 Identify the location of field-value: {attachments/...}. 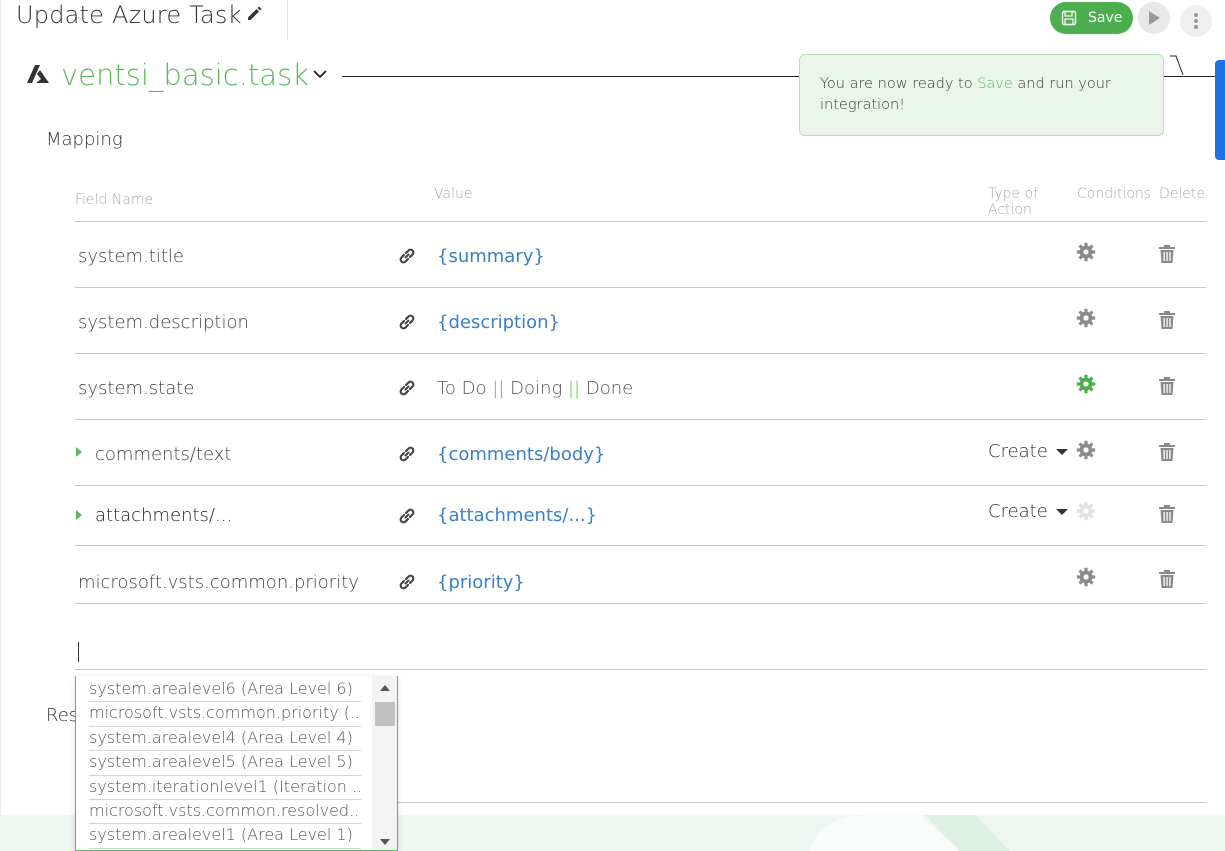
(517, 515).